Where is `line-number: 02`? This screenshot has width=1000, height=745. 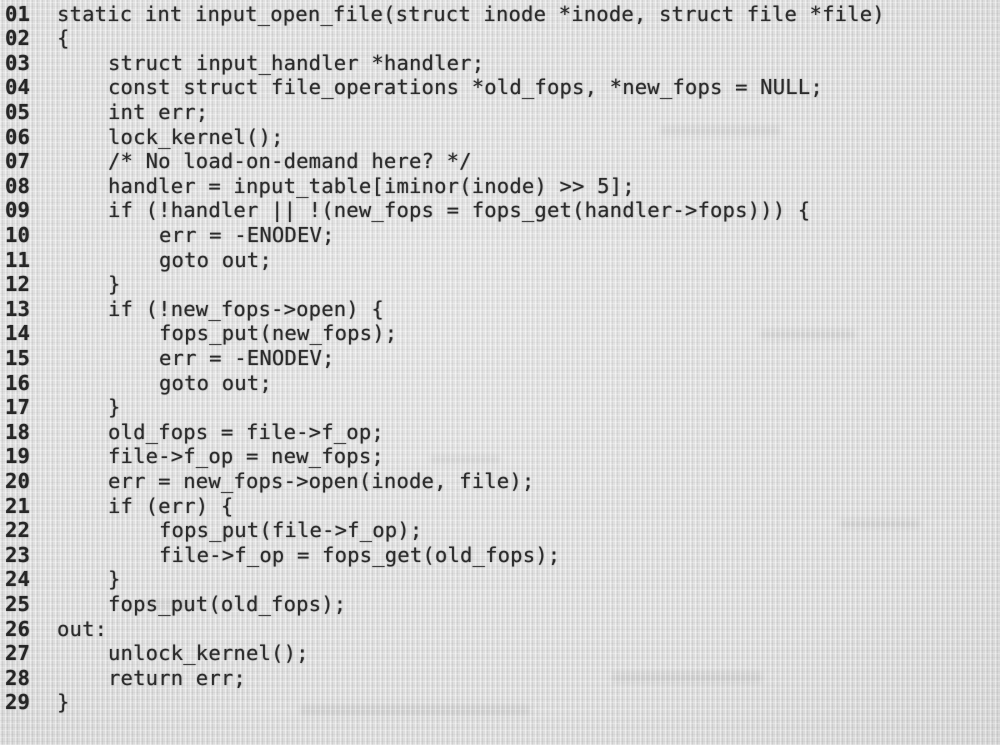 line-number: 02 is located at coordinates (18, 38).